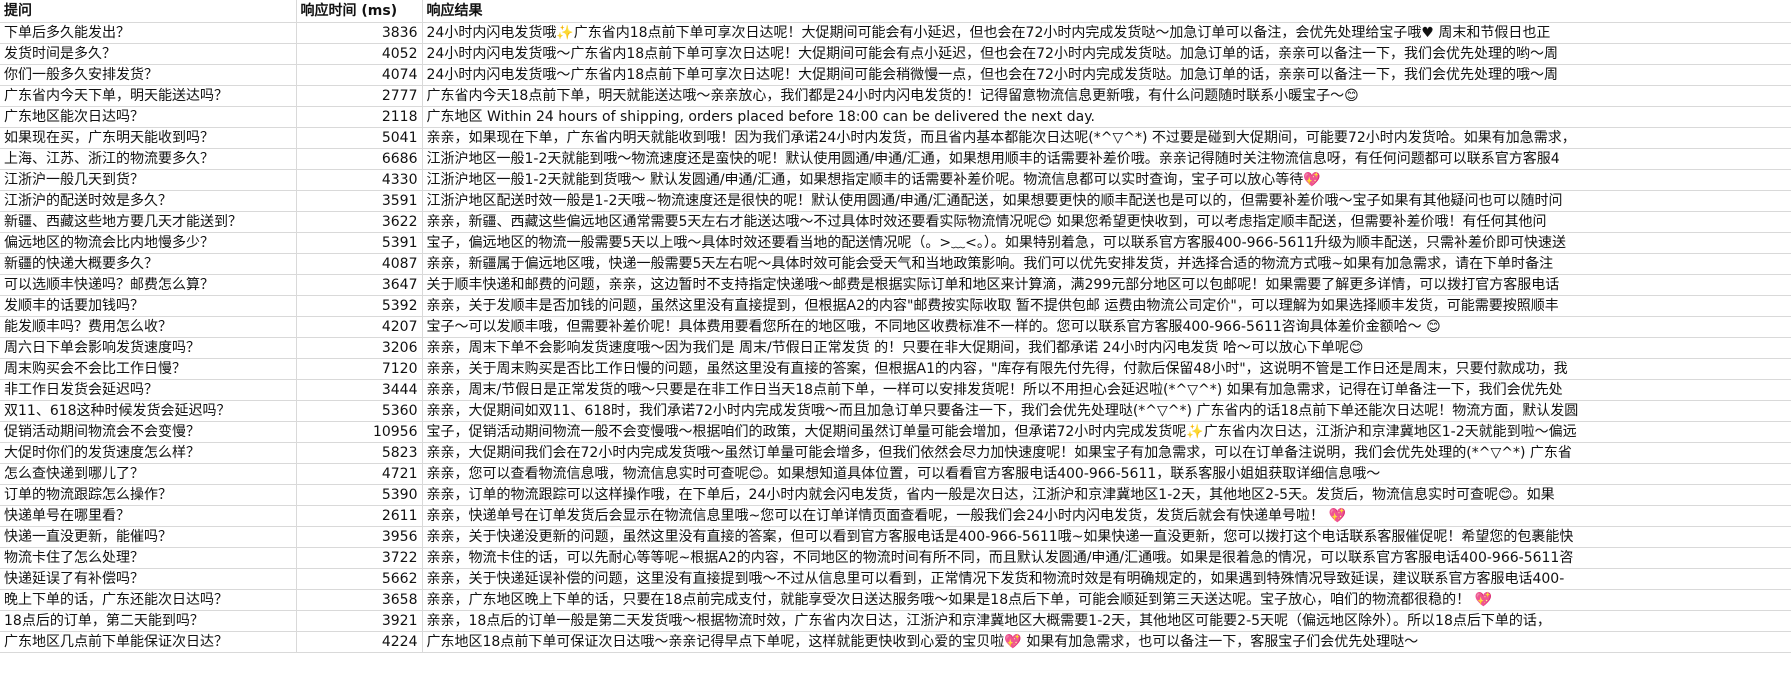  I want to click on response-time-cell: 4074, so click(359, 75).